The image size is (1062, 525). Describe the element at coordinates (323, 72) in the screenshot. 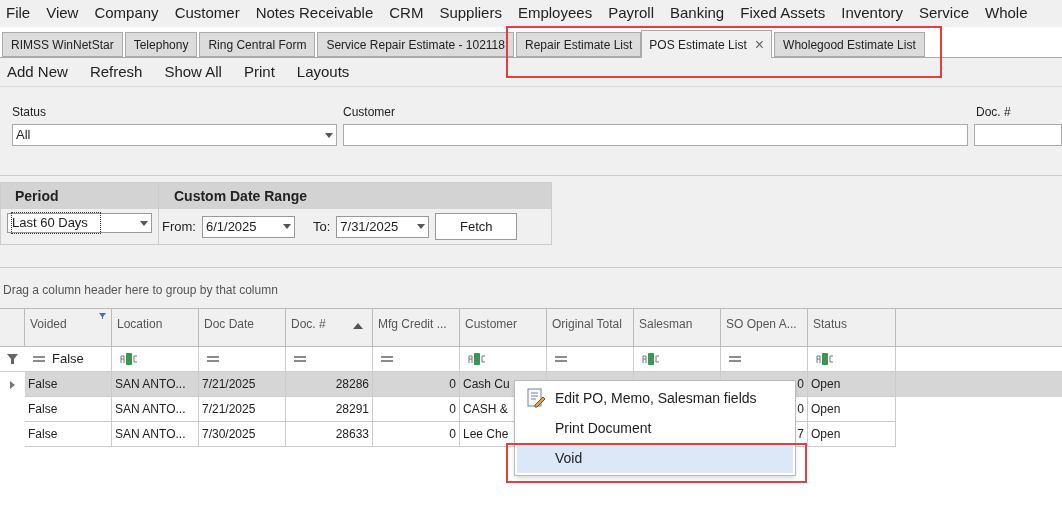

I see `toolbar-button: Layouts` at that location.